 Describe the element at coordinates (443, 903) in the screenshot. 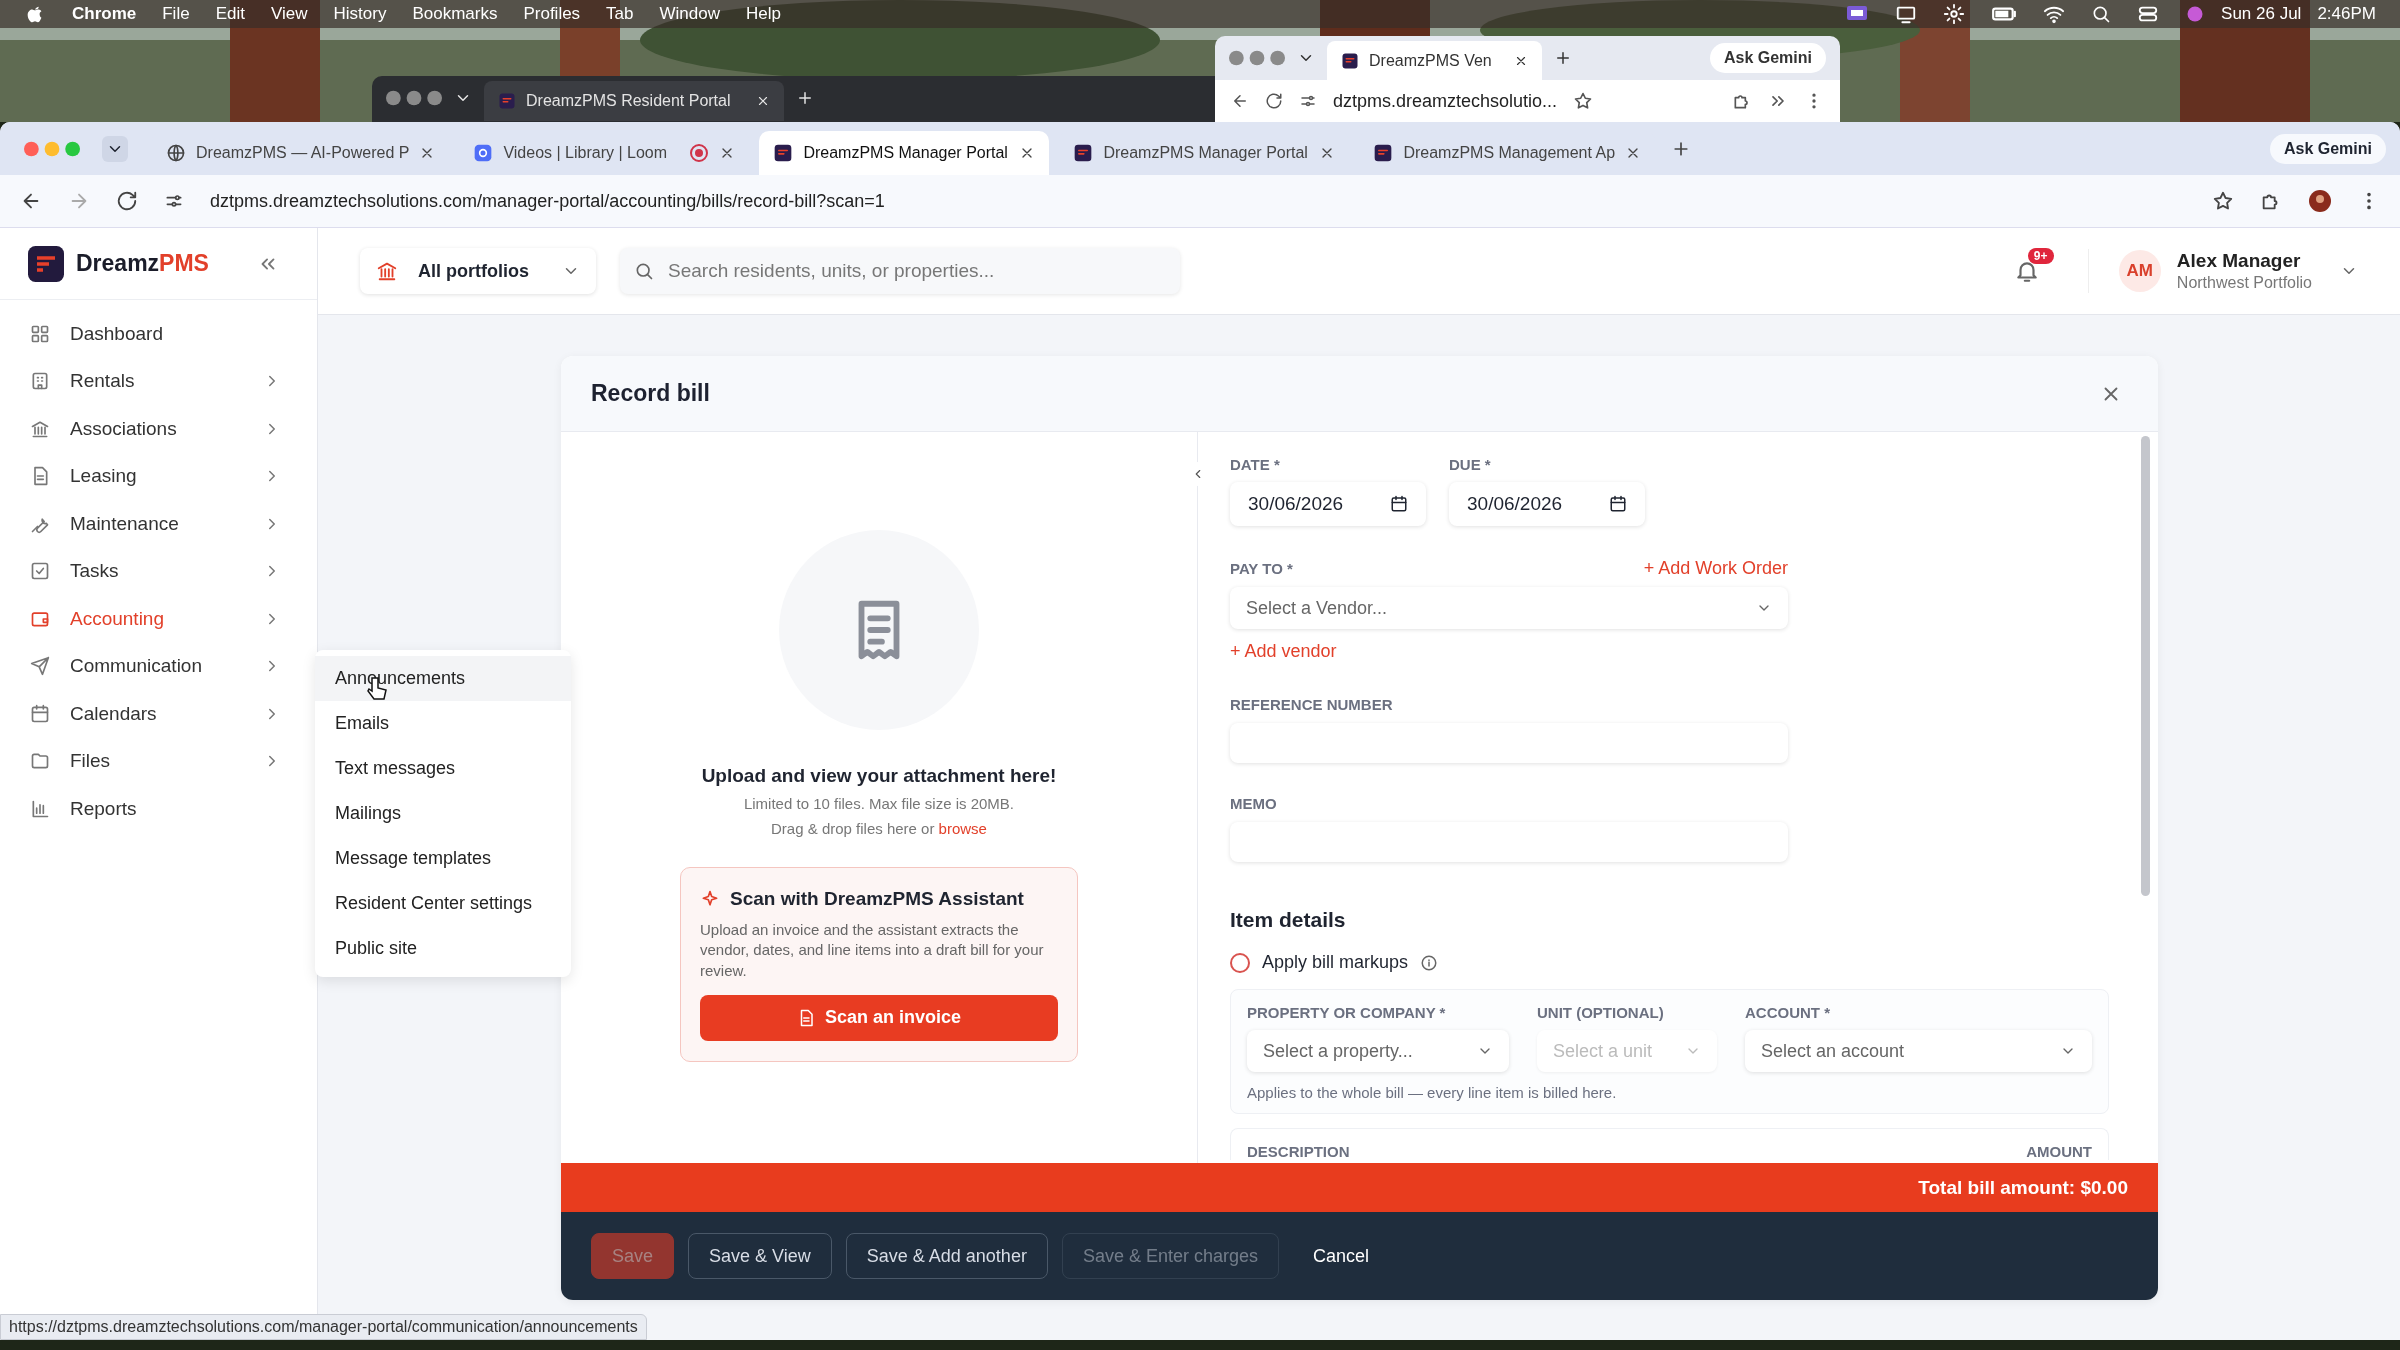

I see `submenu-item: Resident Center settings` at that location.